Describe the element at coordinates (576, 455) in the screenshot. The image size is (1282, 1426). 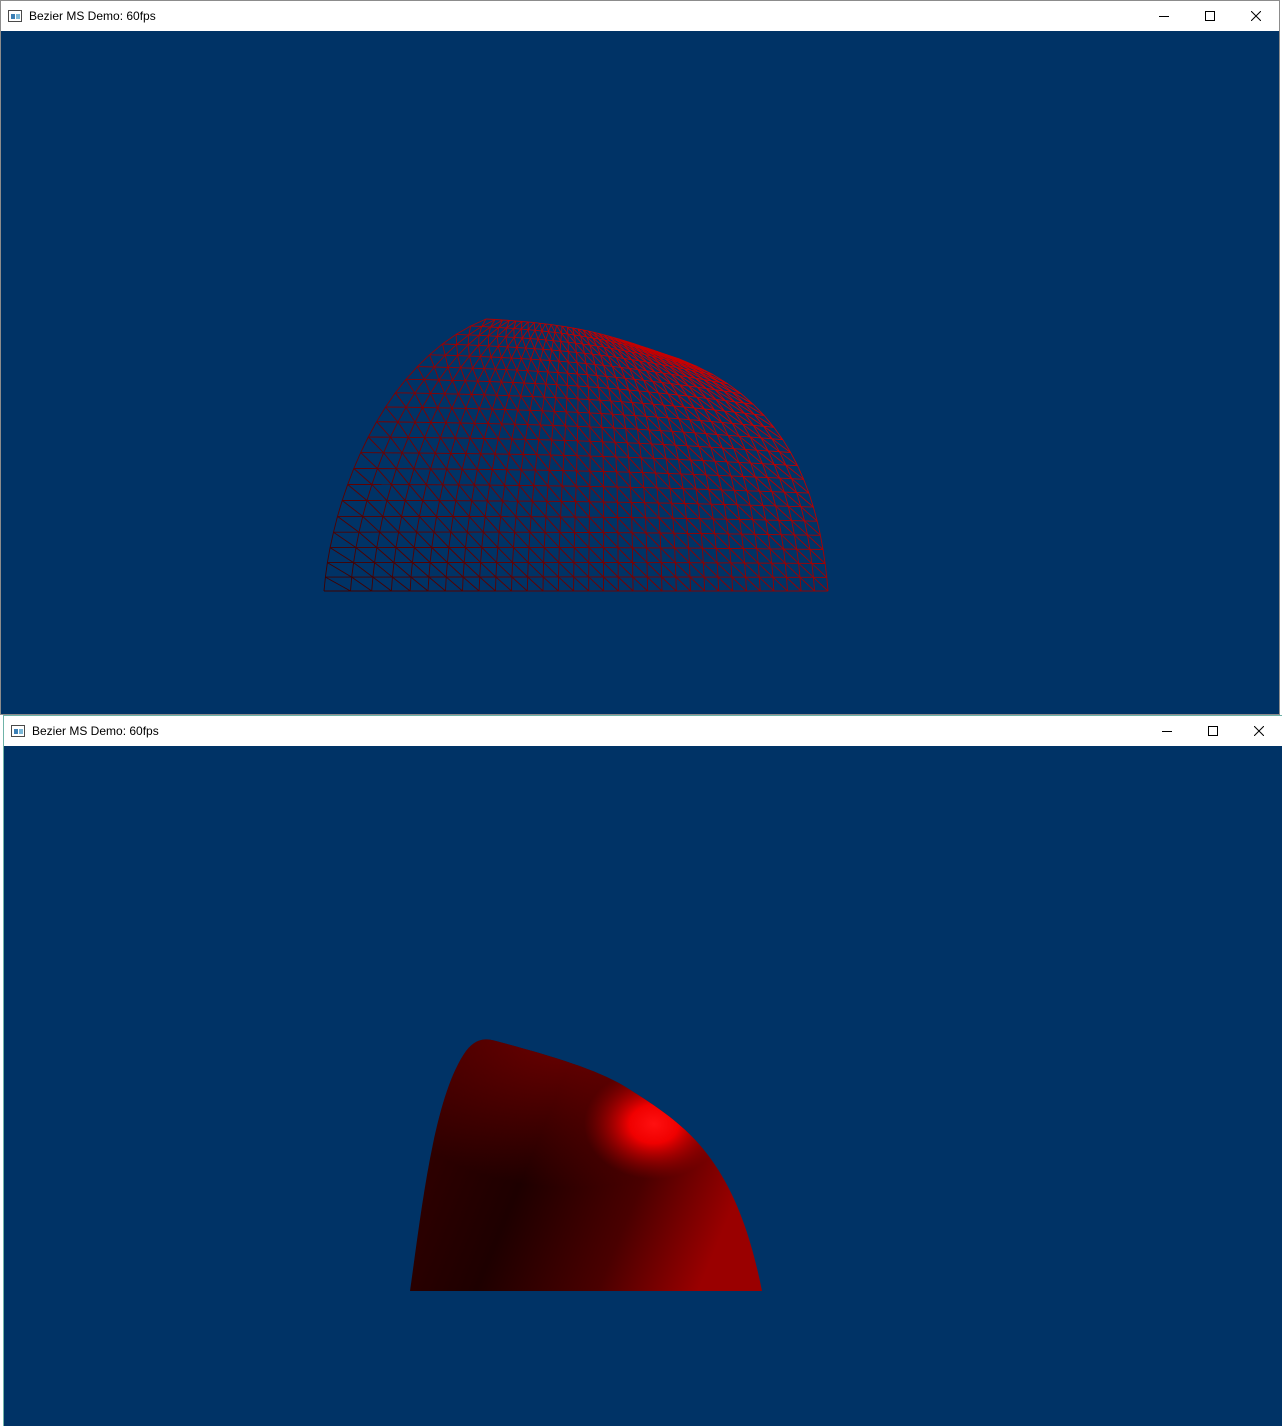
I see `wireframe-bezier-surface` at that location.